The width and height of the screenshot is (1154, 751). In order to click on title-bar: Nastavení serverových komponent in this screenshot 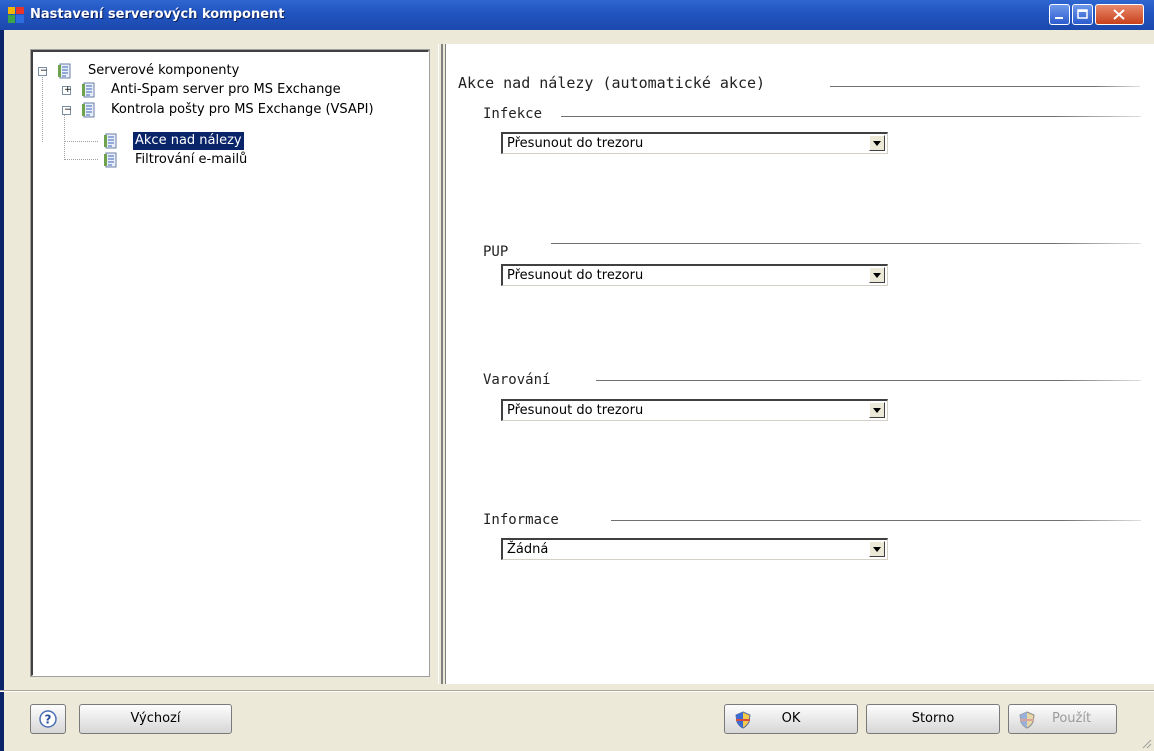, I will do `click(577, 15)`.